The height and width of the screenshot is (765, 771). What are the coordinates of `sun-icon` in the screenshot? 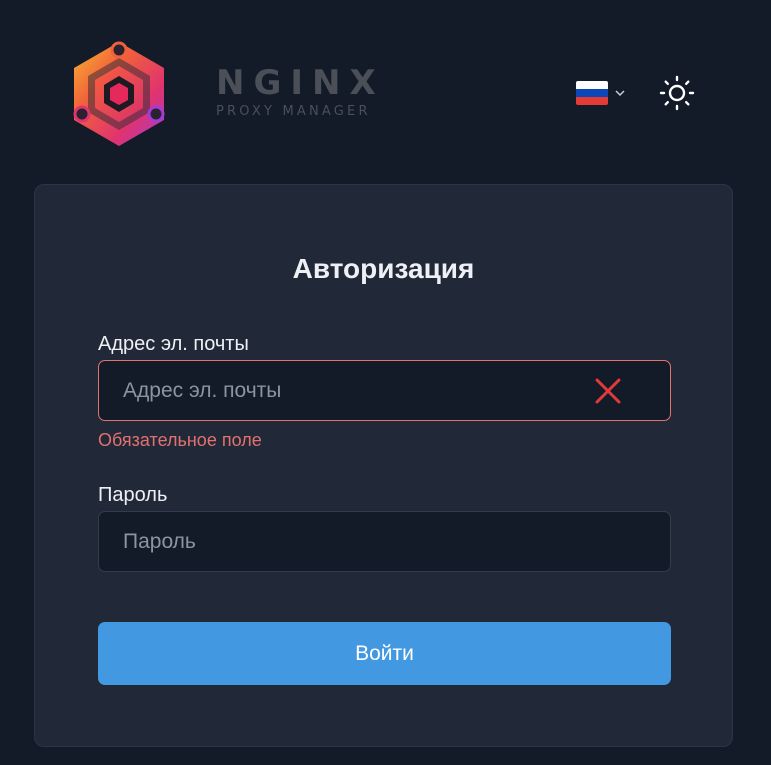 It's located at (677, 93).